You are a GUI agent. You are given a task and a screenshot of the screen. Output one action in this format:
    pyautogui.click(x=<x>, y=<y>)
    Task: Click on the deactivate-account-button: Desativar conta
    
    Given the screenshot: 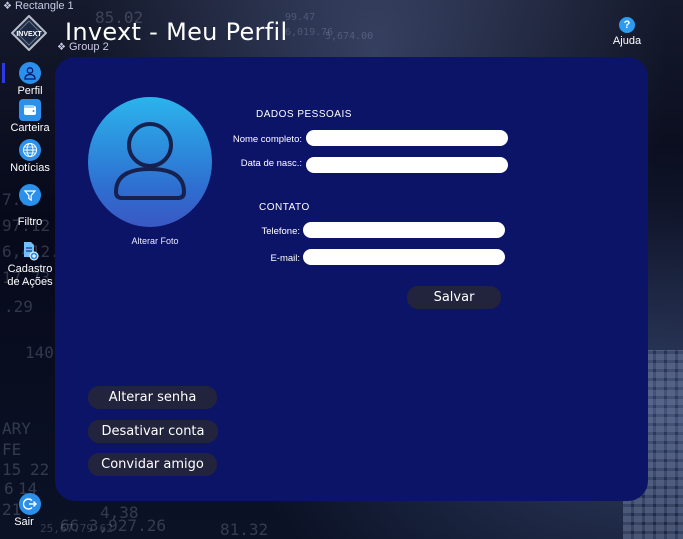 What is the action you would take?
    pyautogui.click(x=153, y=431)
    